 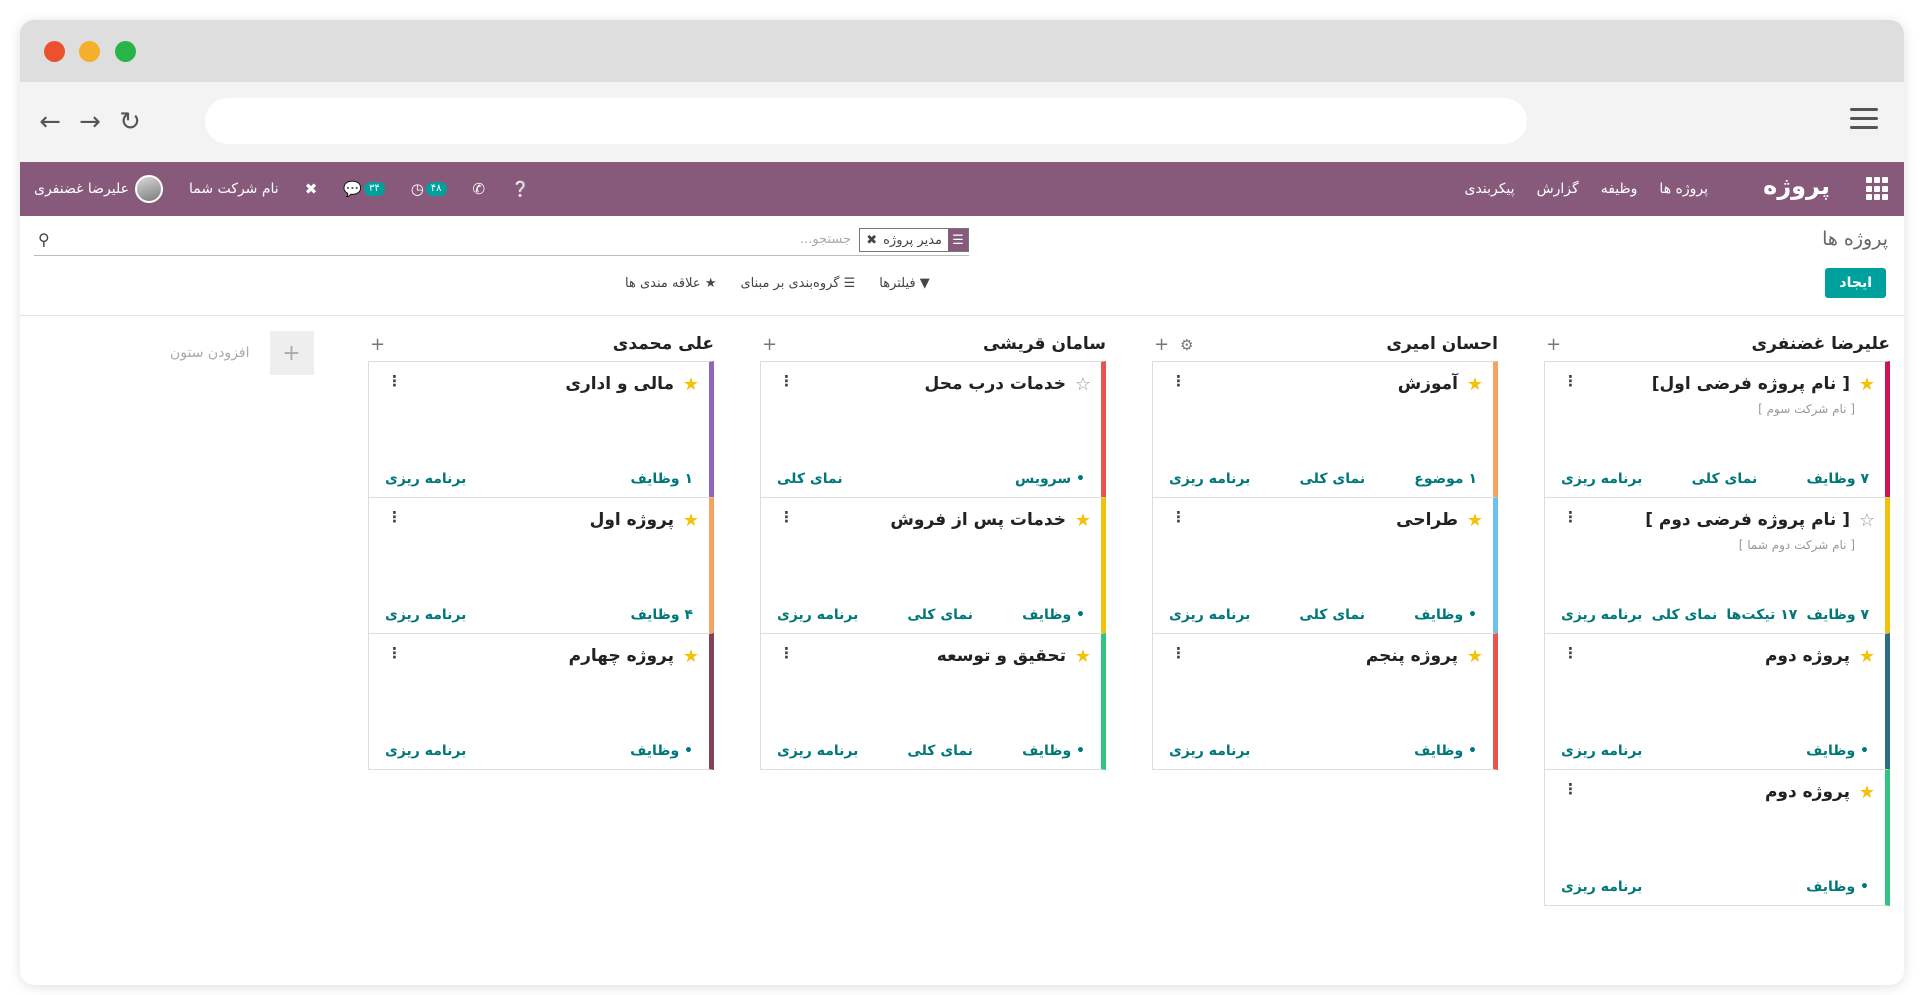 What do you see at coordinates (1761, 615) in the screenshot?
I see `card-link: ۱۷ تیکت‌ها` at bounding box center [1761, 615].